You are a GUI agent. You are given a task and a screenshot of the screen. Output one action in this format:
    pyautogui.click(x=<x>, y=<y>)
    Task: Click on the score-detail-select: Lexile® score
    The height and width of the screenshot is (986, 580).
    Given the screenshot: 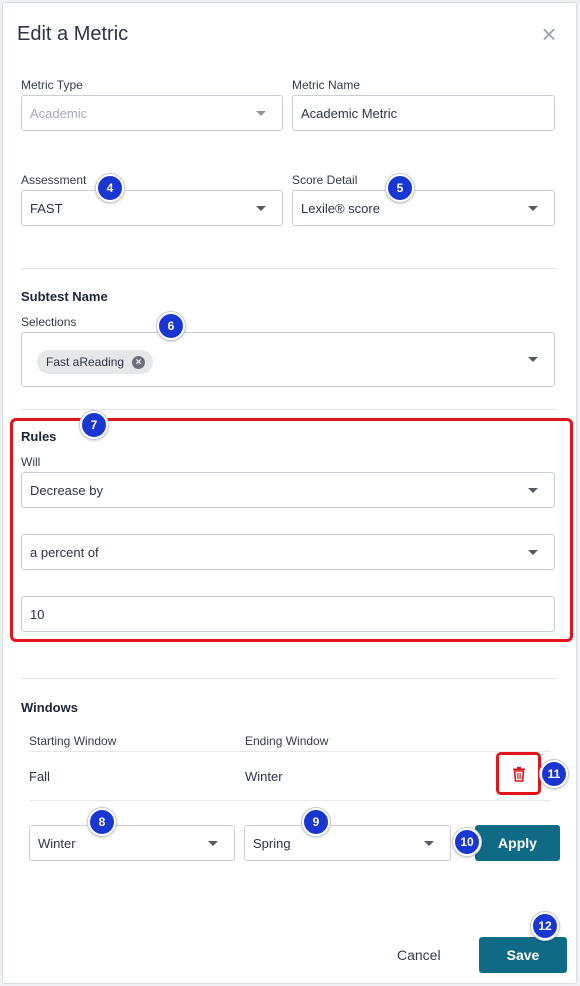 What is the action you would take?
    pyautogui.click(x=423, y=208)
    